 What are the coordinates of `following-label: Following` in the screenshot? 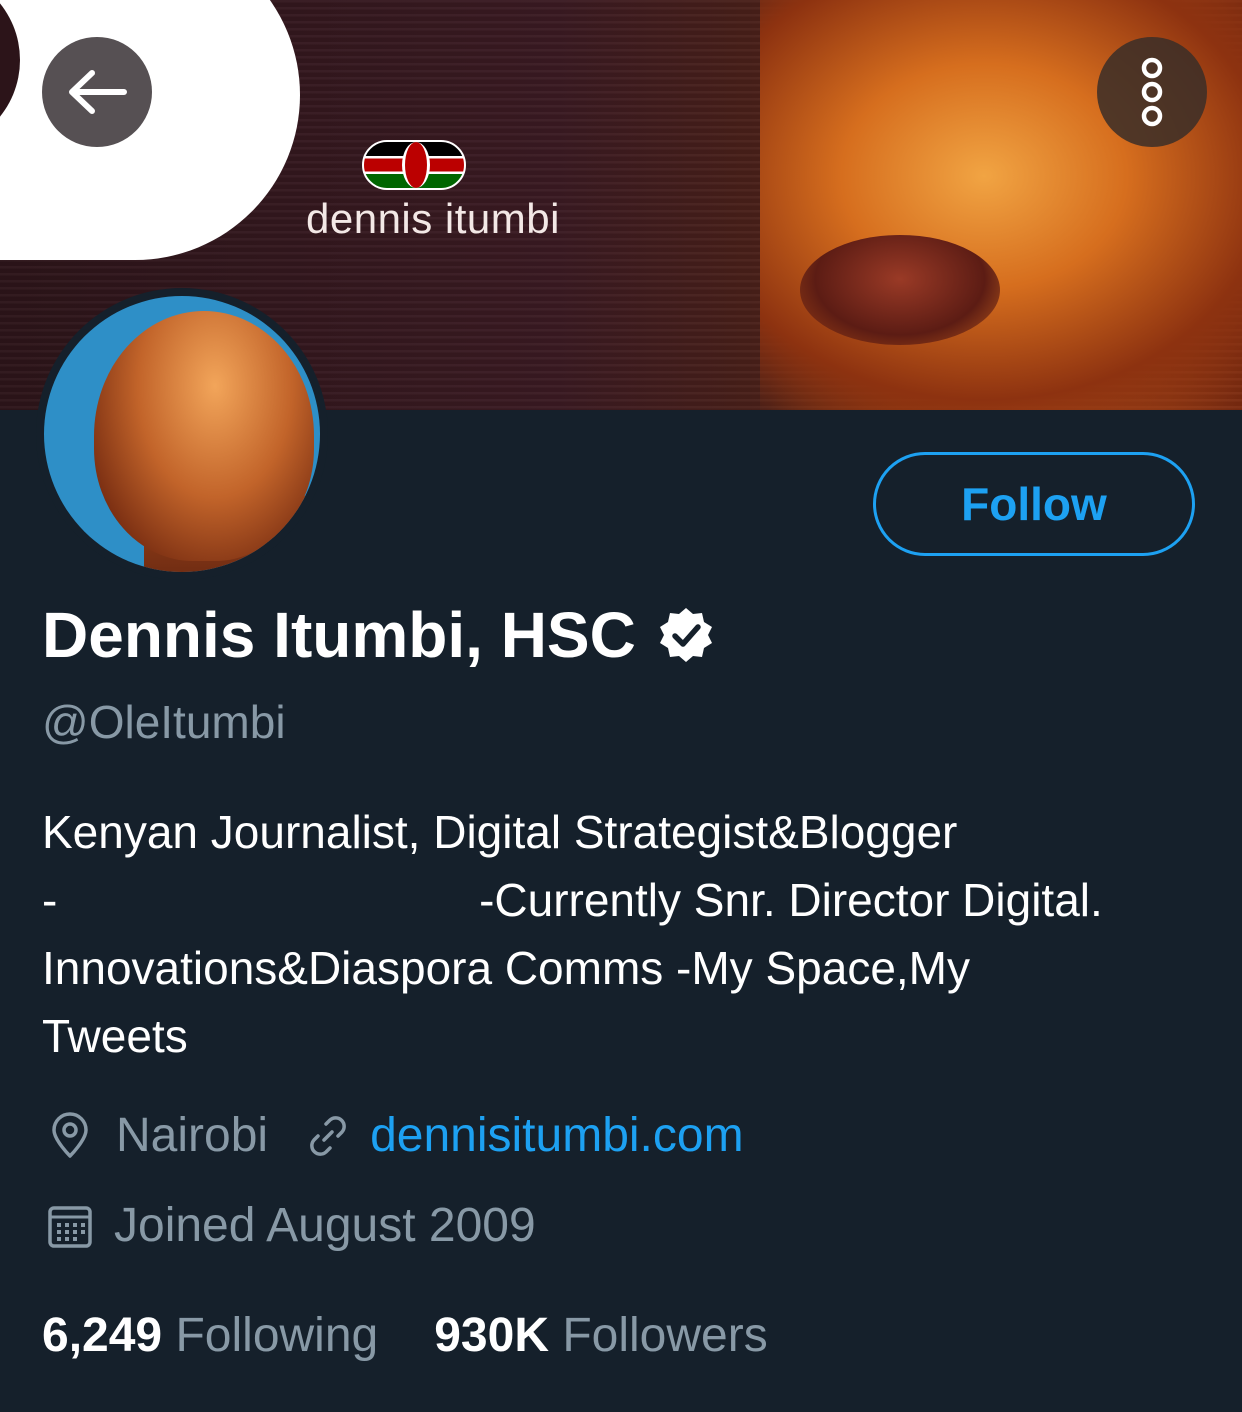 It's located at (277, 1335).